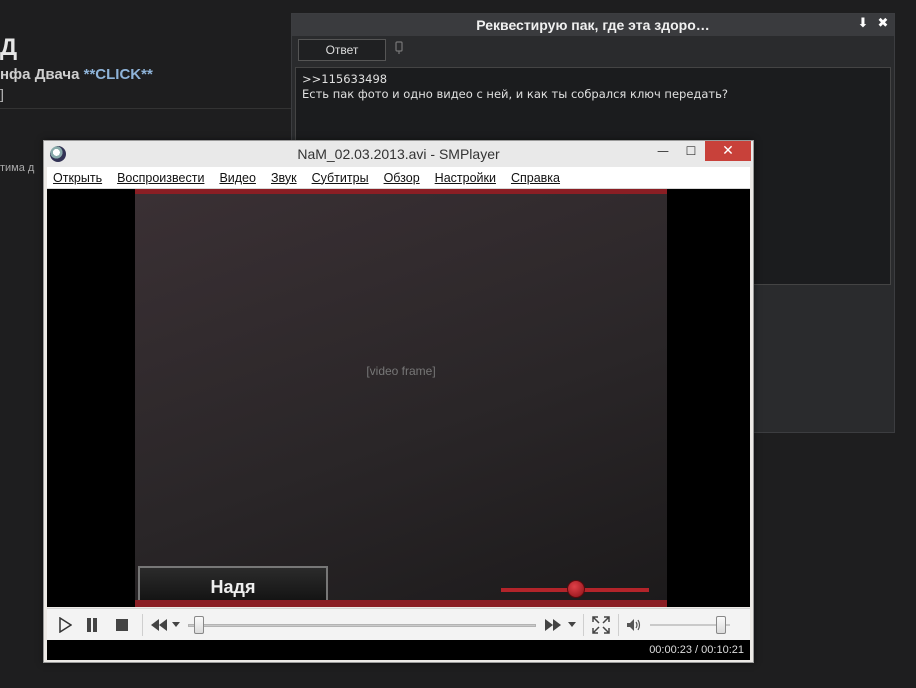 The image size is (916, 688). What do you see at coordinates (77, 178) in the screenshot?
I see `menu-open: Открыть` at bounding box center [77, 178].